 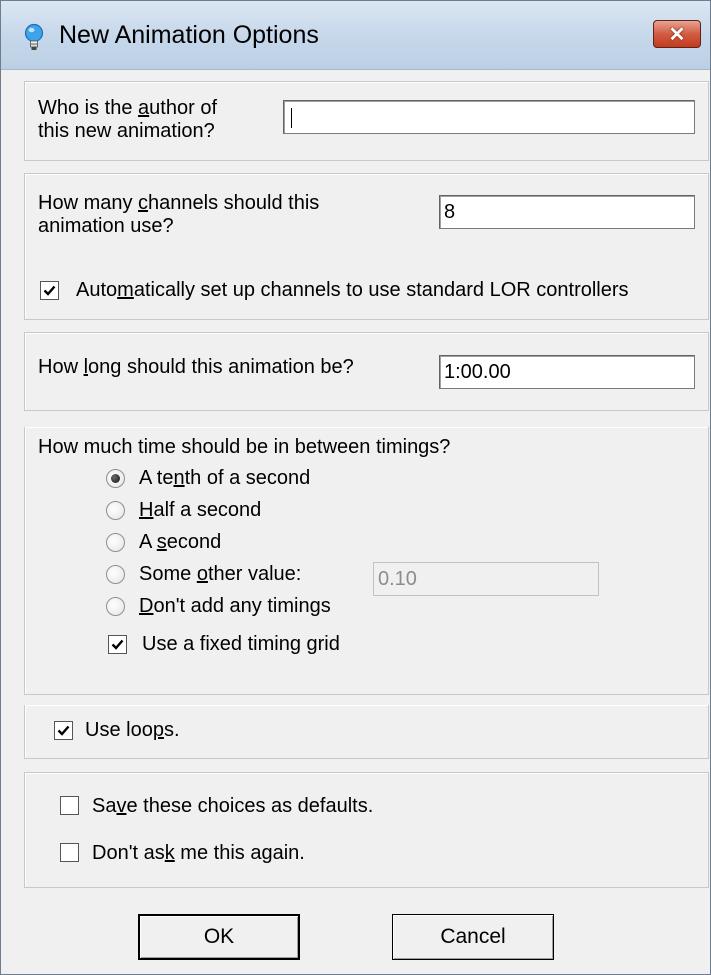 What do you see at coordinates (179, 203) in the screenshot?
I see `channels-label-line1: How many channels should this` at bounding box center [179, 203].